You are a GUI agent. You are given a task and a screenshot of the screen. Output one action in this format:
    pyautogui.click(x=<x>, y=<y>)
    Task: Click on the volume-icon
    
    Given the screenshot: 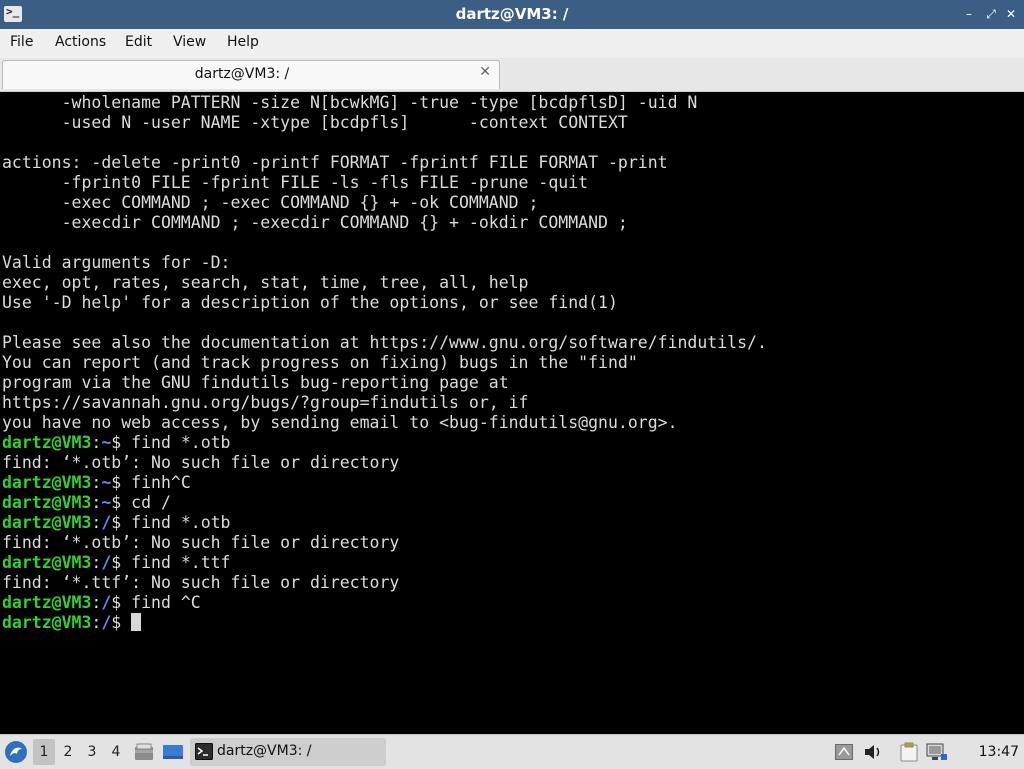 What is the action you would take?
    pyautogui.click(x=873, y=752)
    